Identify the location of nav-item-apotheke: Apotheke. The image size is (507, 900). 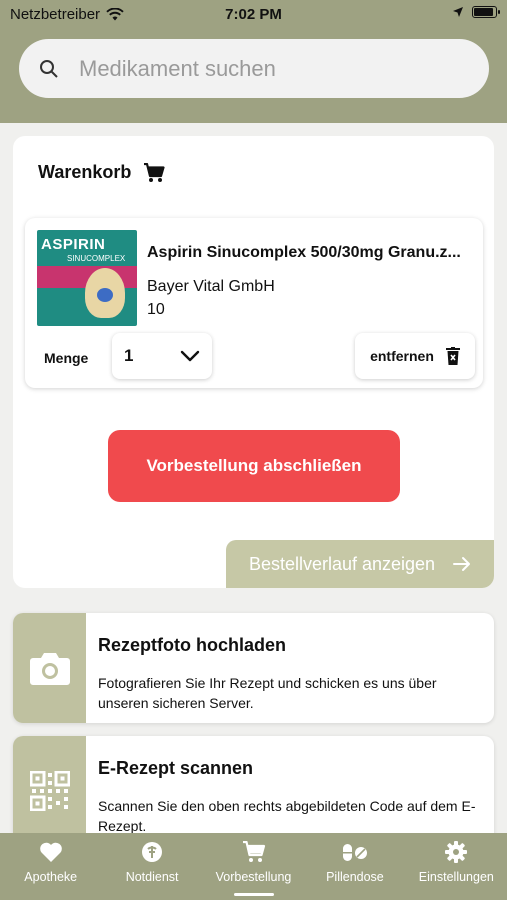
(50, 866).